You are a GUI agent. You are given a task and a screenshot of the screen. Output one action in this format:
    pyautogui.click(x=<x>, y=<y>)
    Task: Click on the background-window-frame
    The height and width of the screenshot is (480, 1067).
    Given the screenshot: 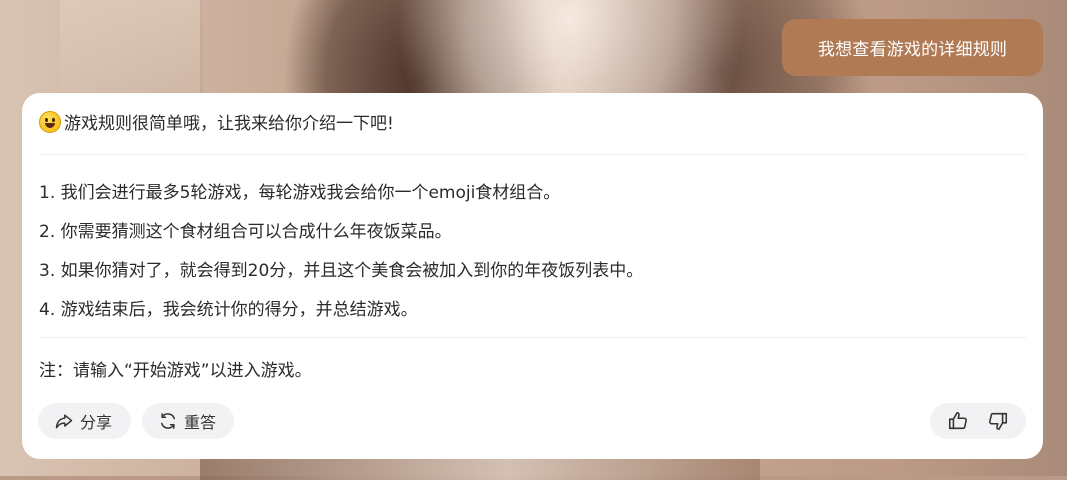 What is the action you would take?
    pyautogui.click(x=131, y=50)
    